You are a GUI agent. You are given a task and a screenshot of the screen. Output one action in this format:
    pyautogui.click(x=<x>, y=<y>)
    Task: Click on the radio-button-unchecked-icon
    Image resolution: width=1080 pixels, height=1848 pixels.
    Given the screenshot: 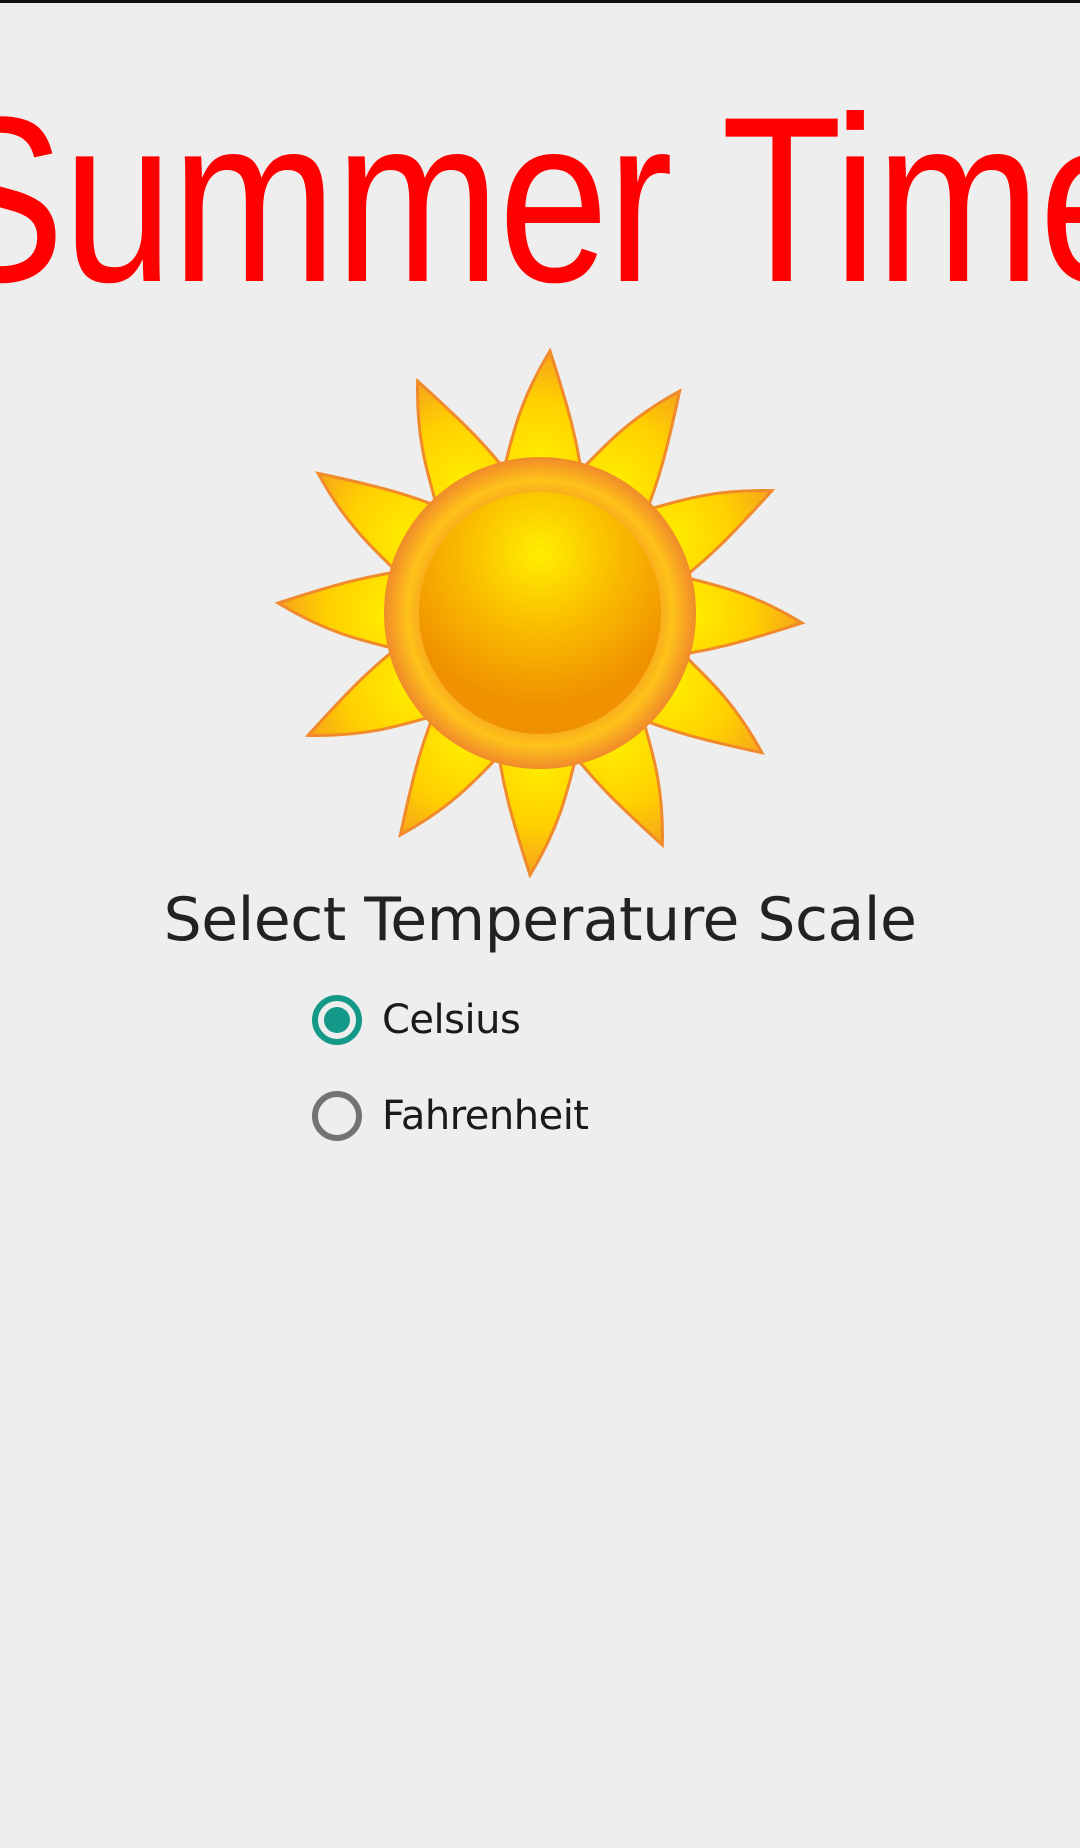 What is the action you would take?
    pyautogui.click(x=337, y=1116)
    